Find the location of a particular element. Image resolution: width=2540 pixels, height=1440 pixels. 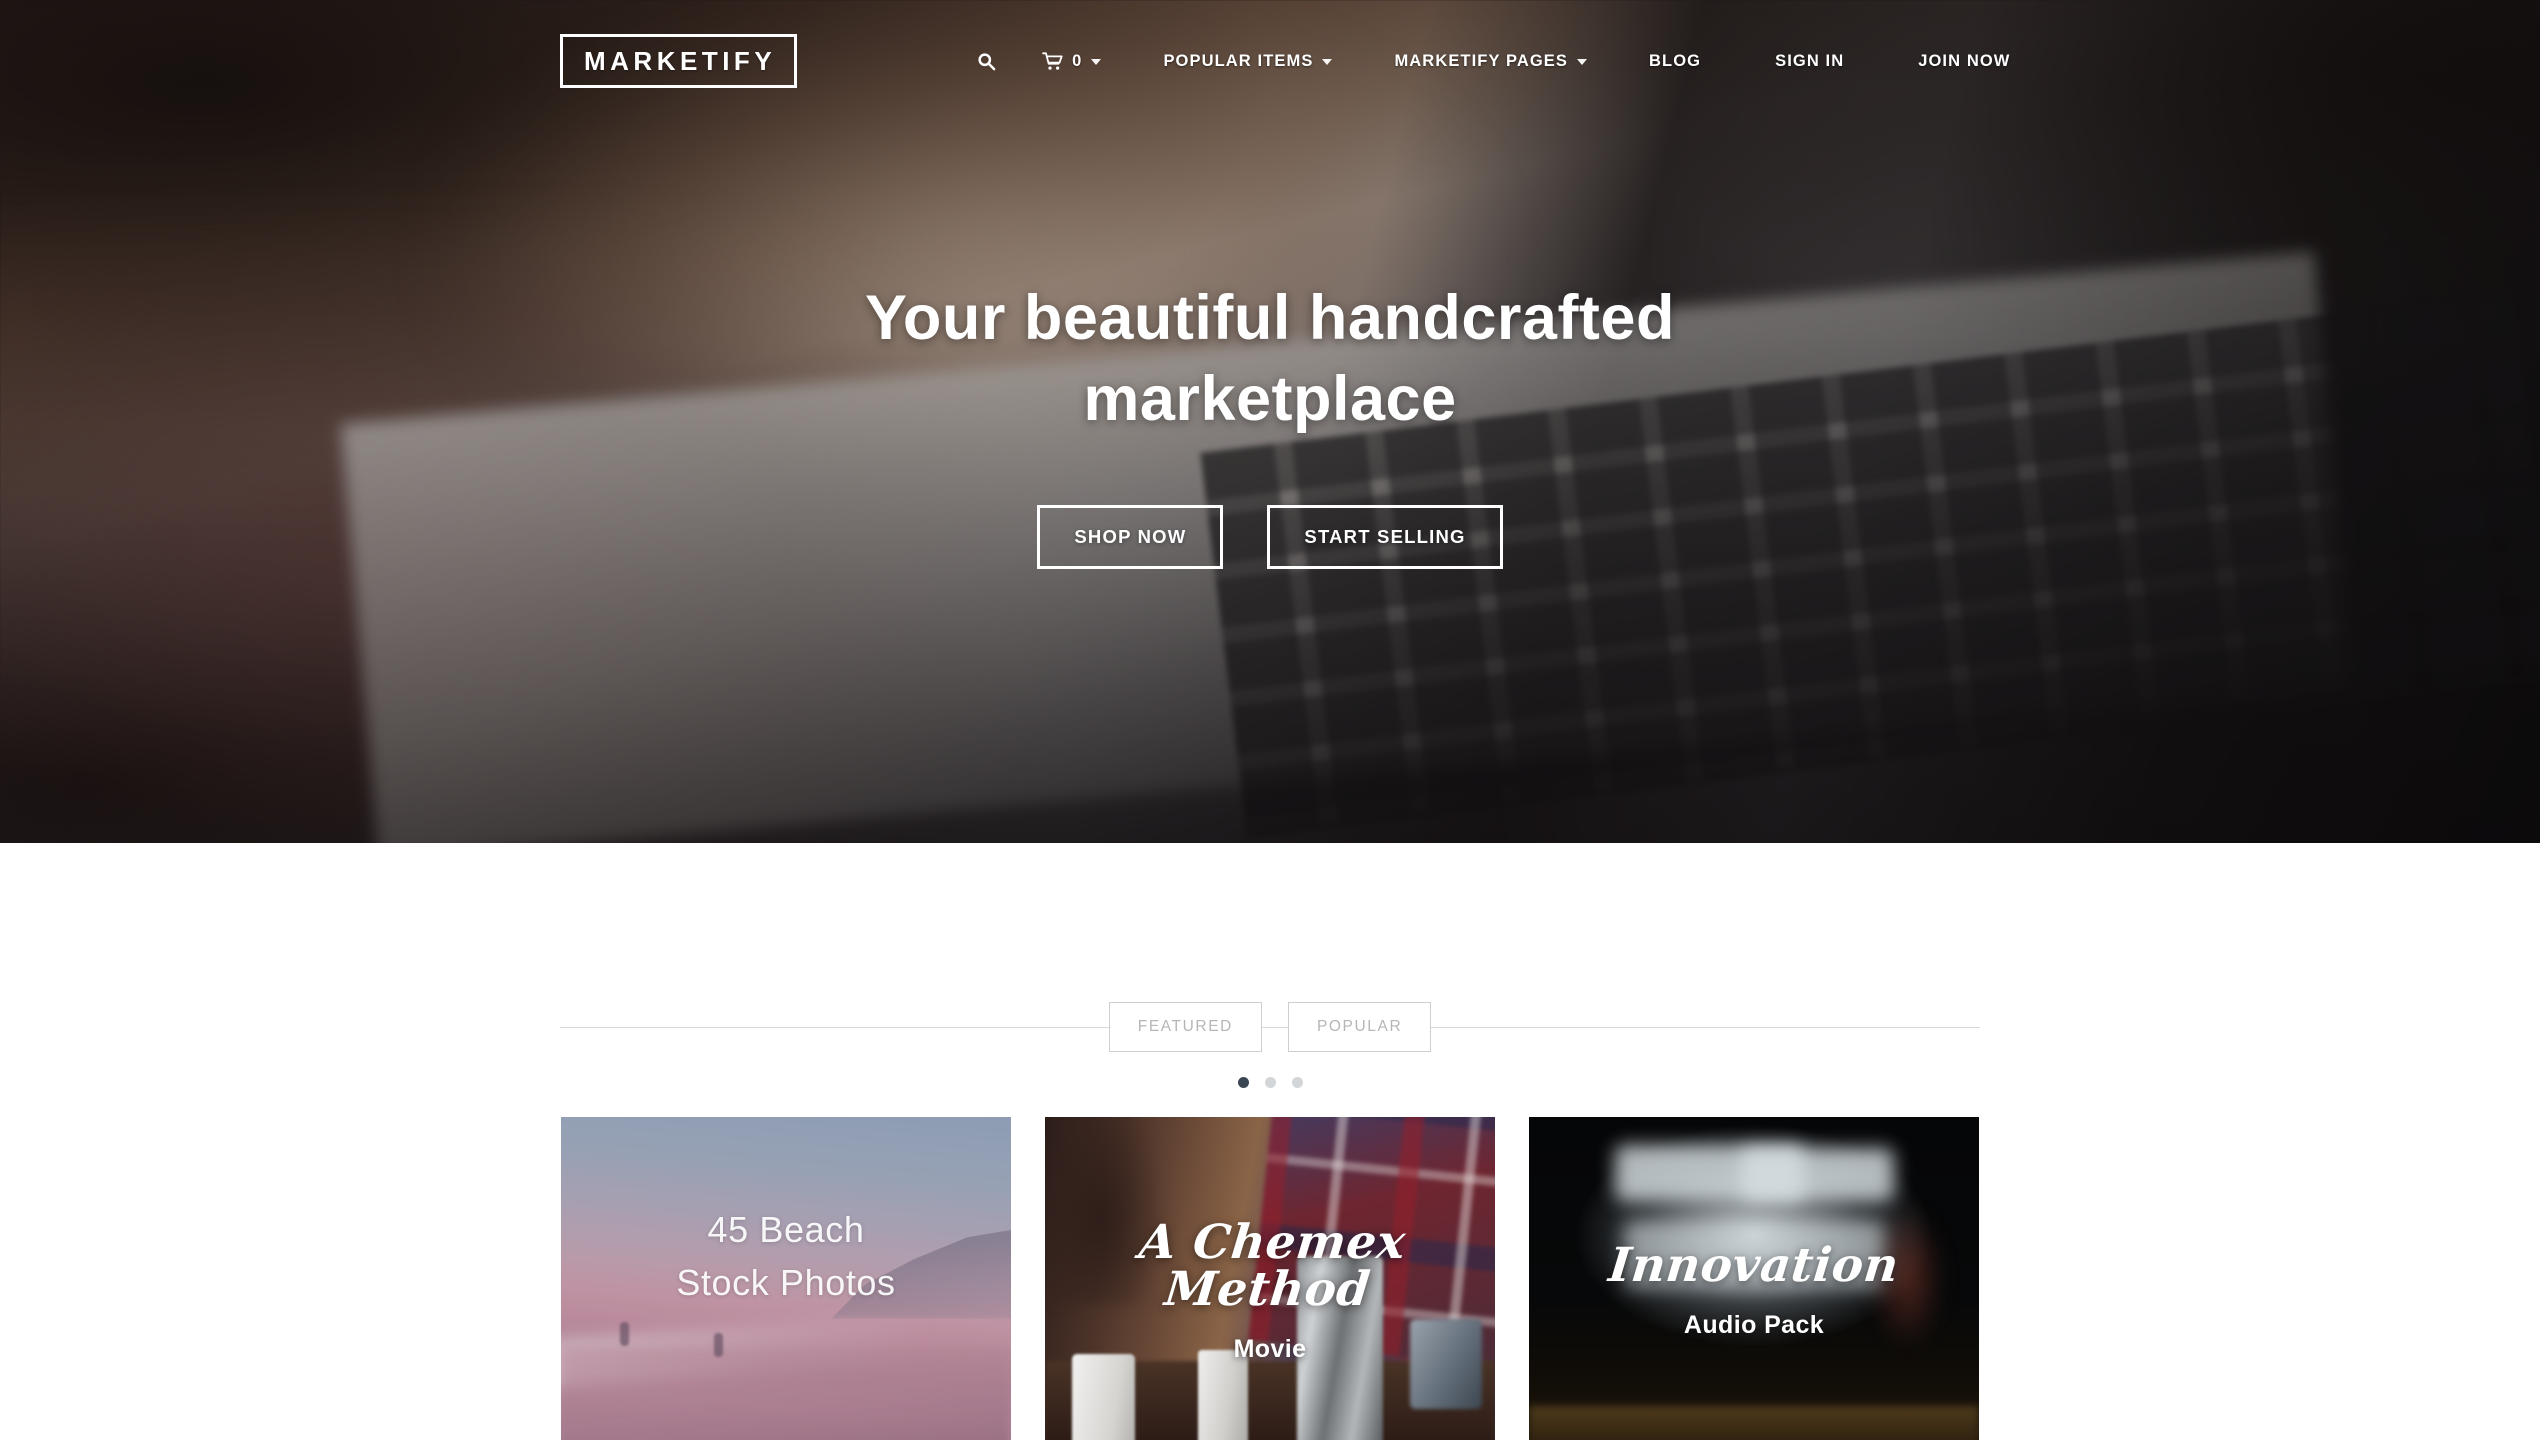

card-title-chemex: A Chemex Method is located at coordinates (1272, 1265).